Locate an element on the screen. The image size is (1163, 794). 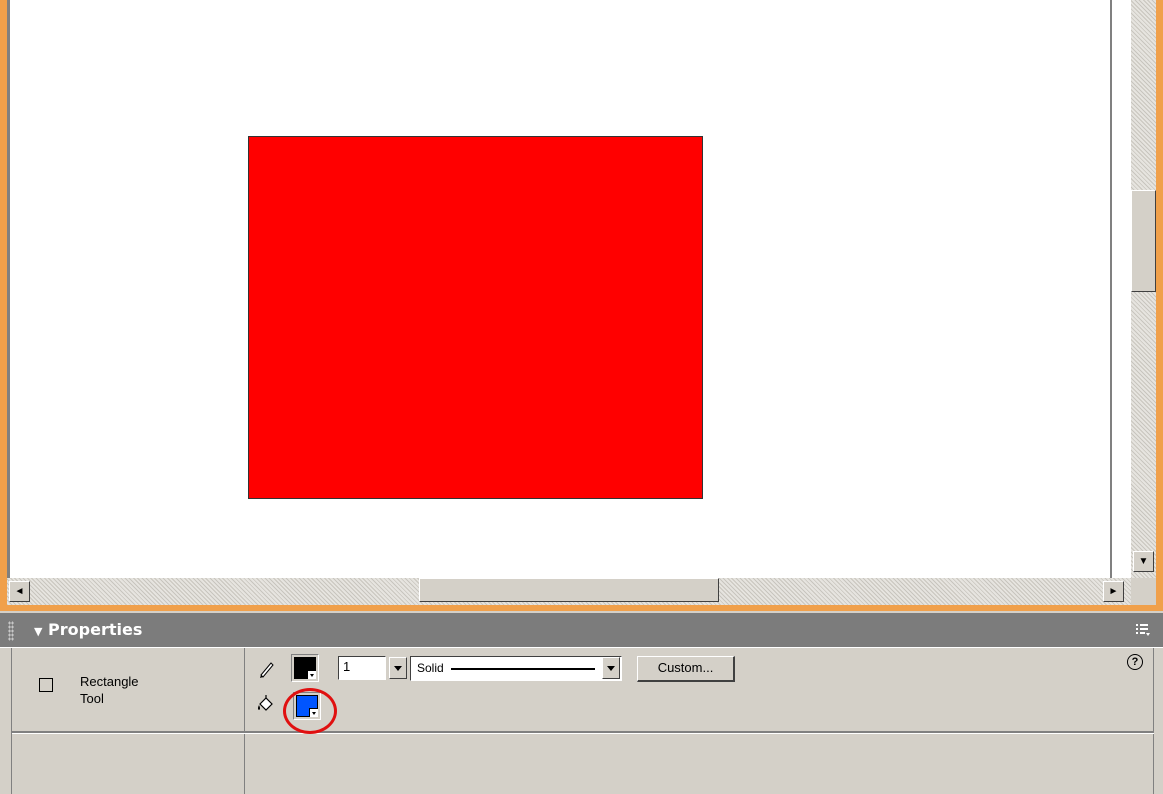
tool-name-line1: Rectangle is located at coordinates (109, 681).